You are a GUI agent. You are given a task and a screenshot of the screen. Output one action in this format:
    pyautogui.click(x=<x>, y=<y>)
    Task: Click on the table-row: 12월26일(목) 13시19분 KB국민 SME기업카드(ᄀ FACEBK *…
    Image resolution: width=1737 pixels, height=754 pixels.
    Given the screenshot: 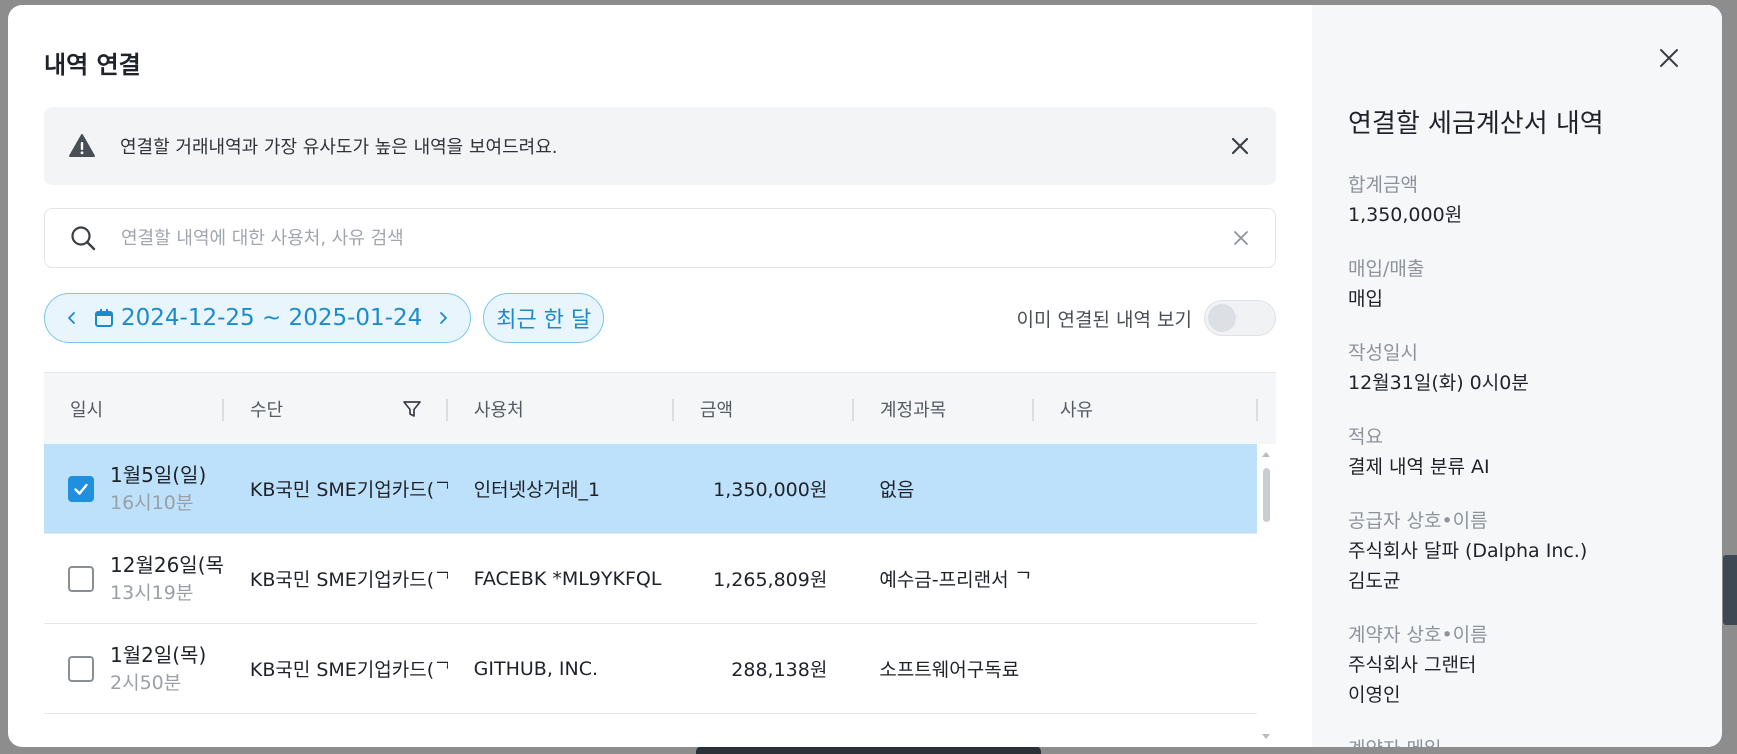 What is the action you would take?
    pyautogui.click(x=650, y=579)
    